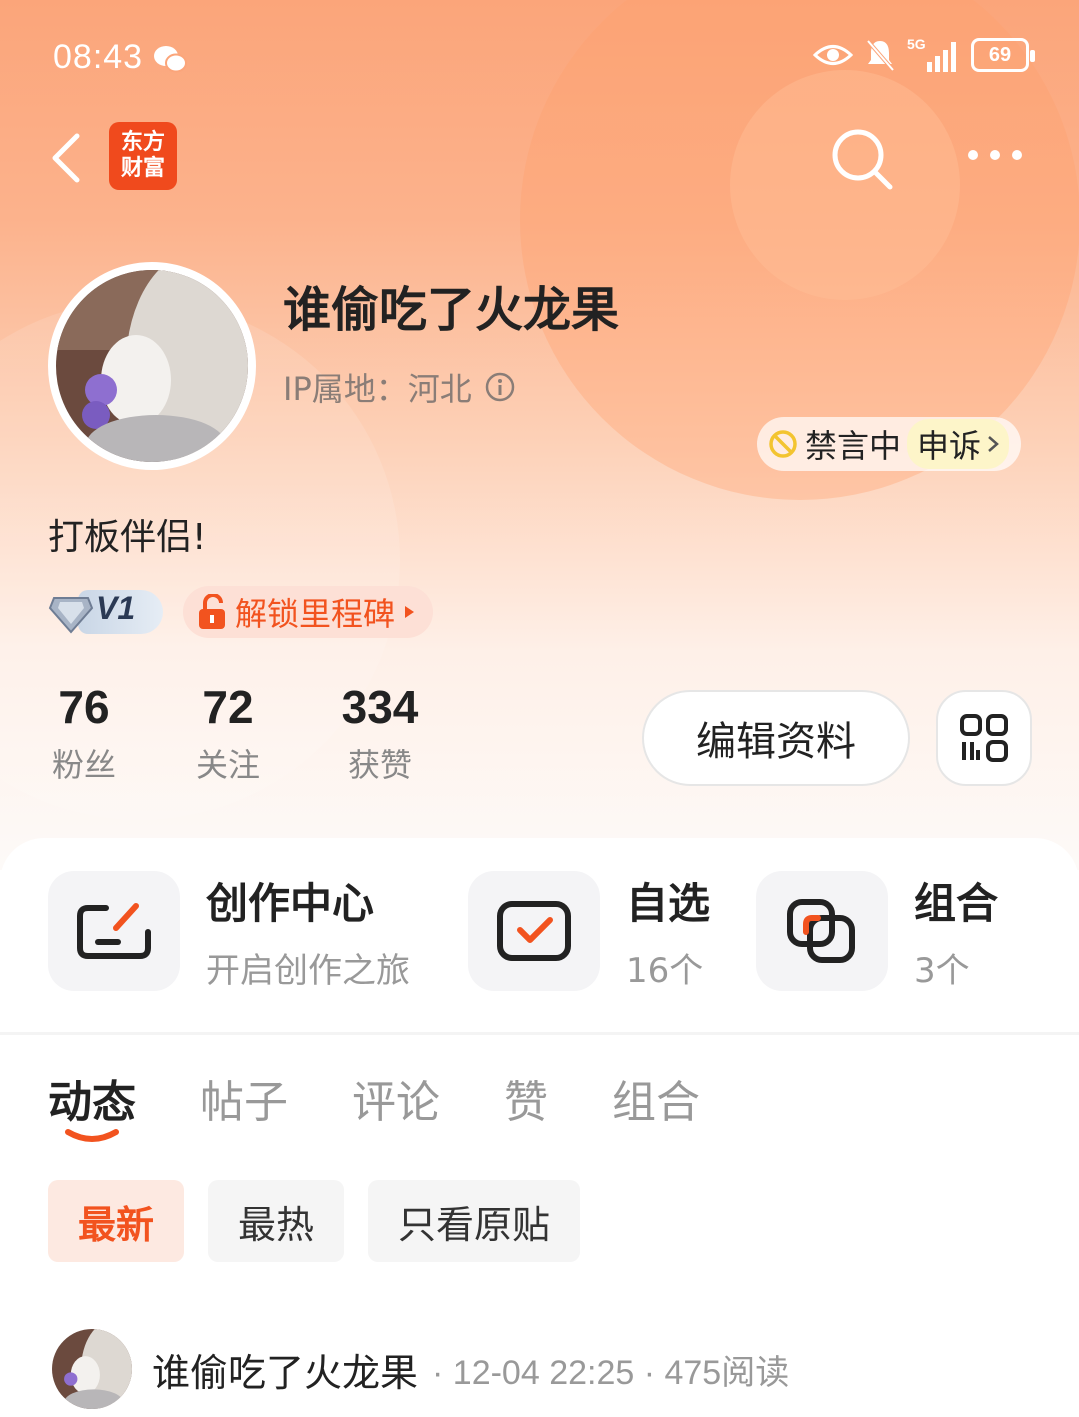 This screenshot has height=1417, width=1079. Describe the element at coordinates (65, 158) in the screenshot. I see `back-arrow-icon` at that location.